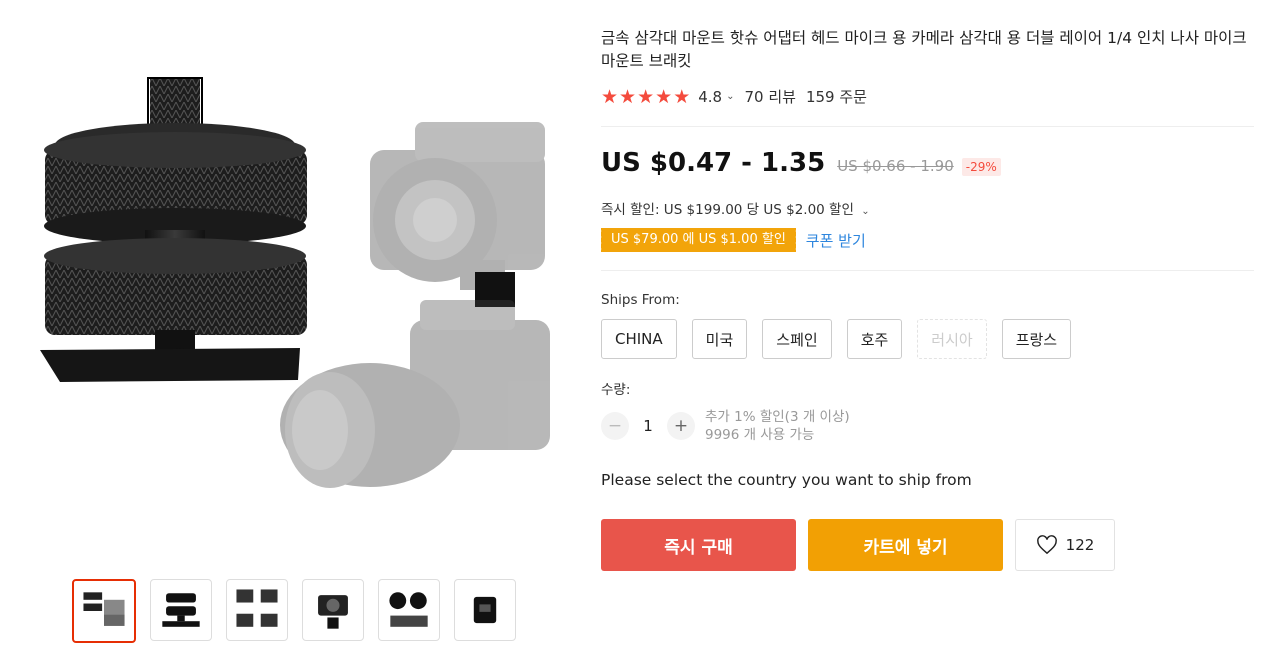 This screenshot has width=1280, height=662. Describe the element at coordinates (681, 426) in the screenshot. I see `quantity-increase-button: +` at that location.